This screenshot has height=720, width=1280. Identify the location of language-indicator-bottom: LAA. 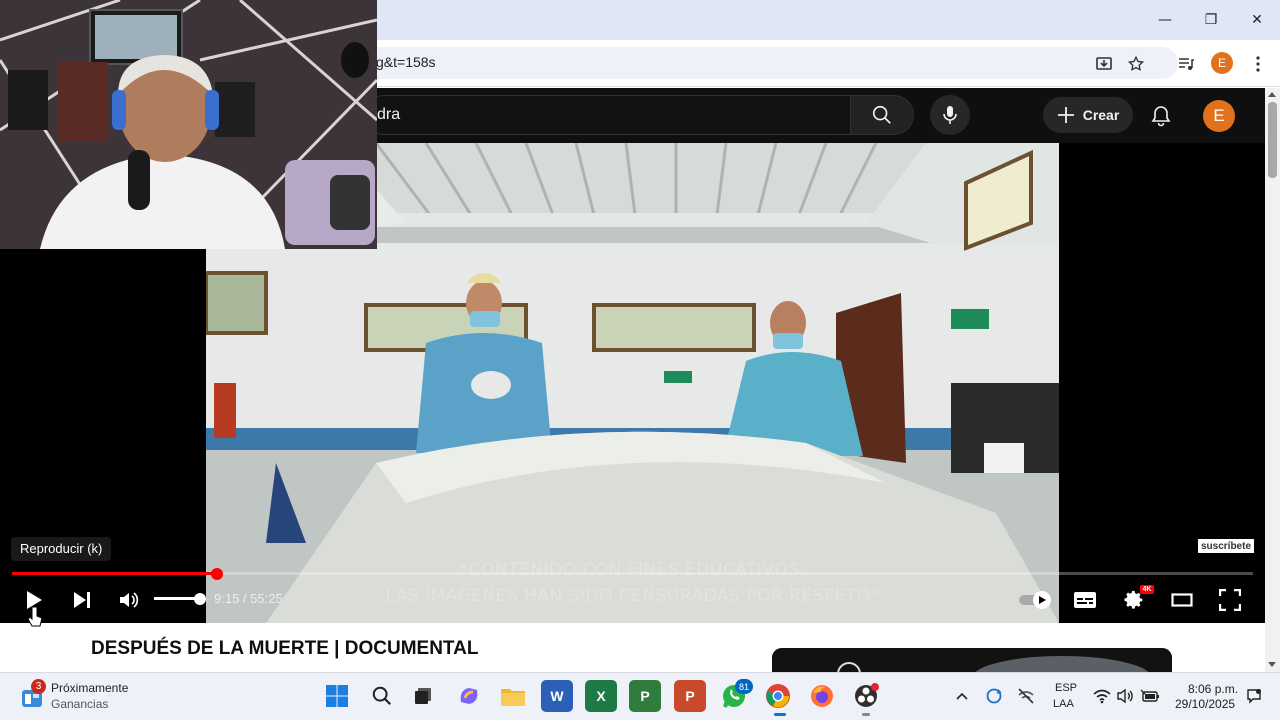
(1063, 704).